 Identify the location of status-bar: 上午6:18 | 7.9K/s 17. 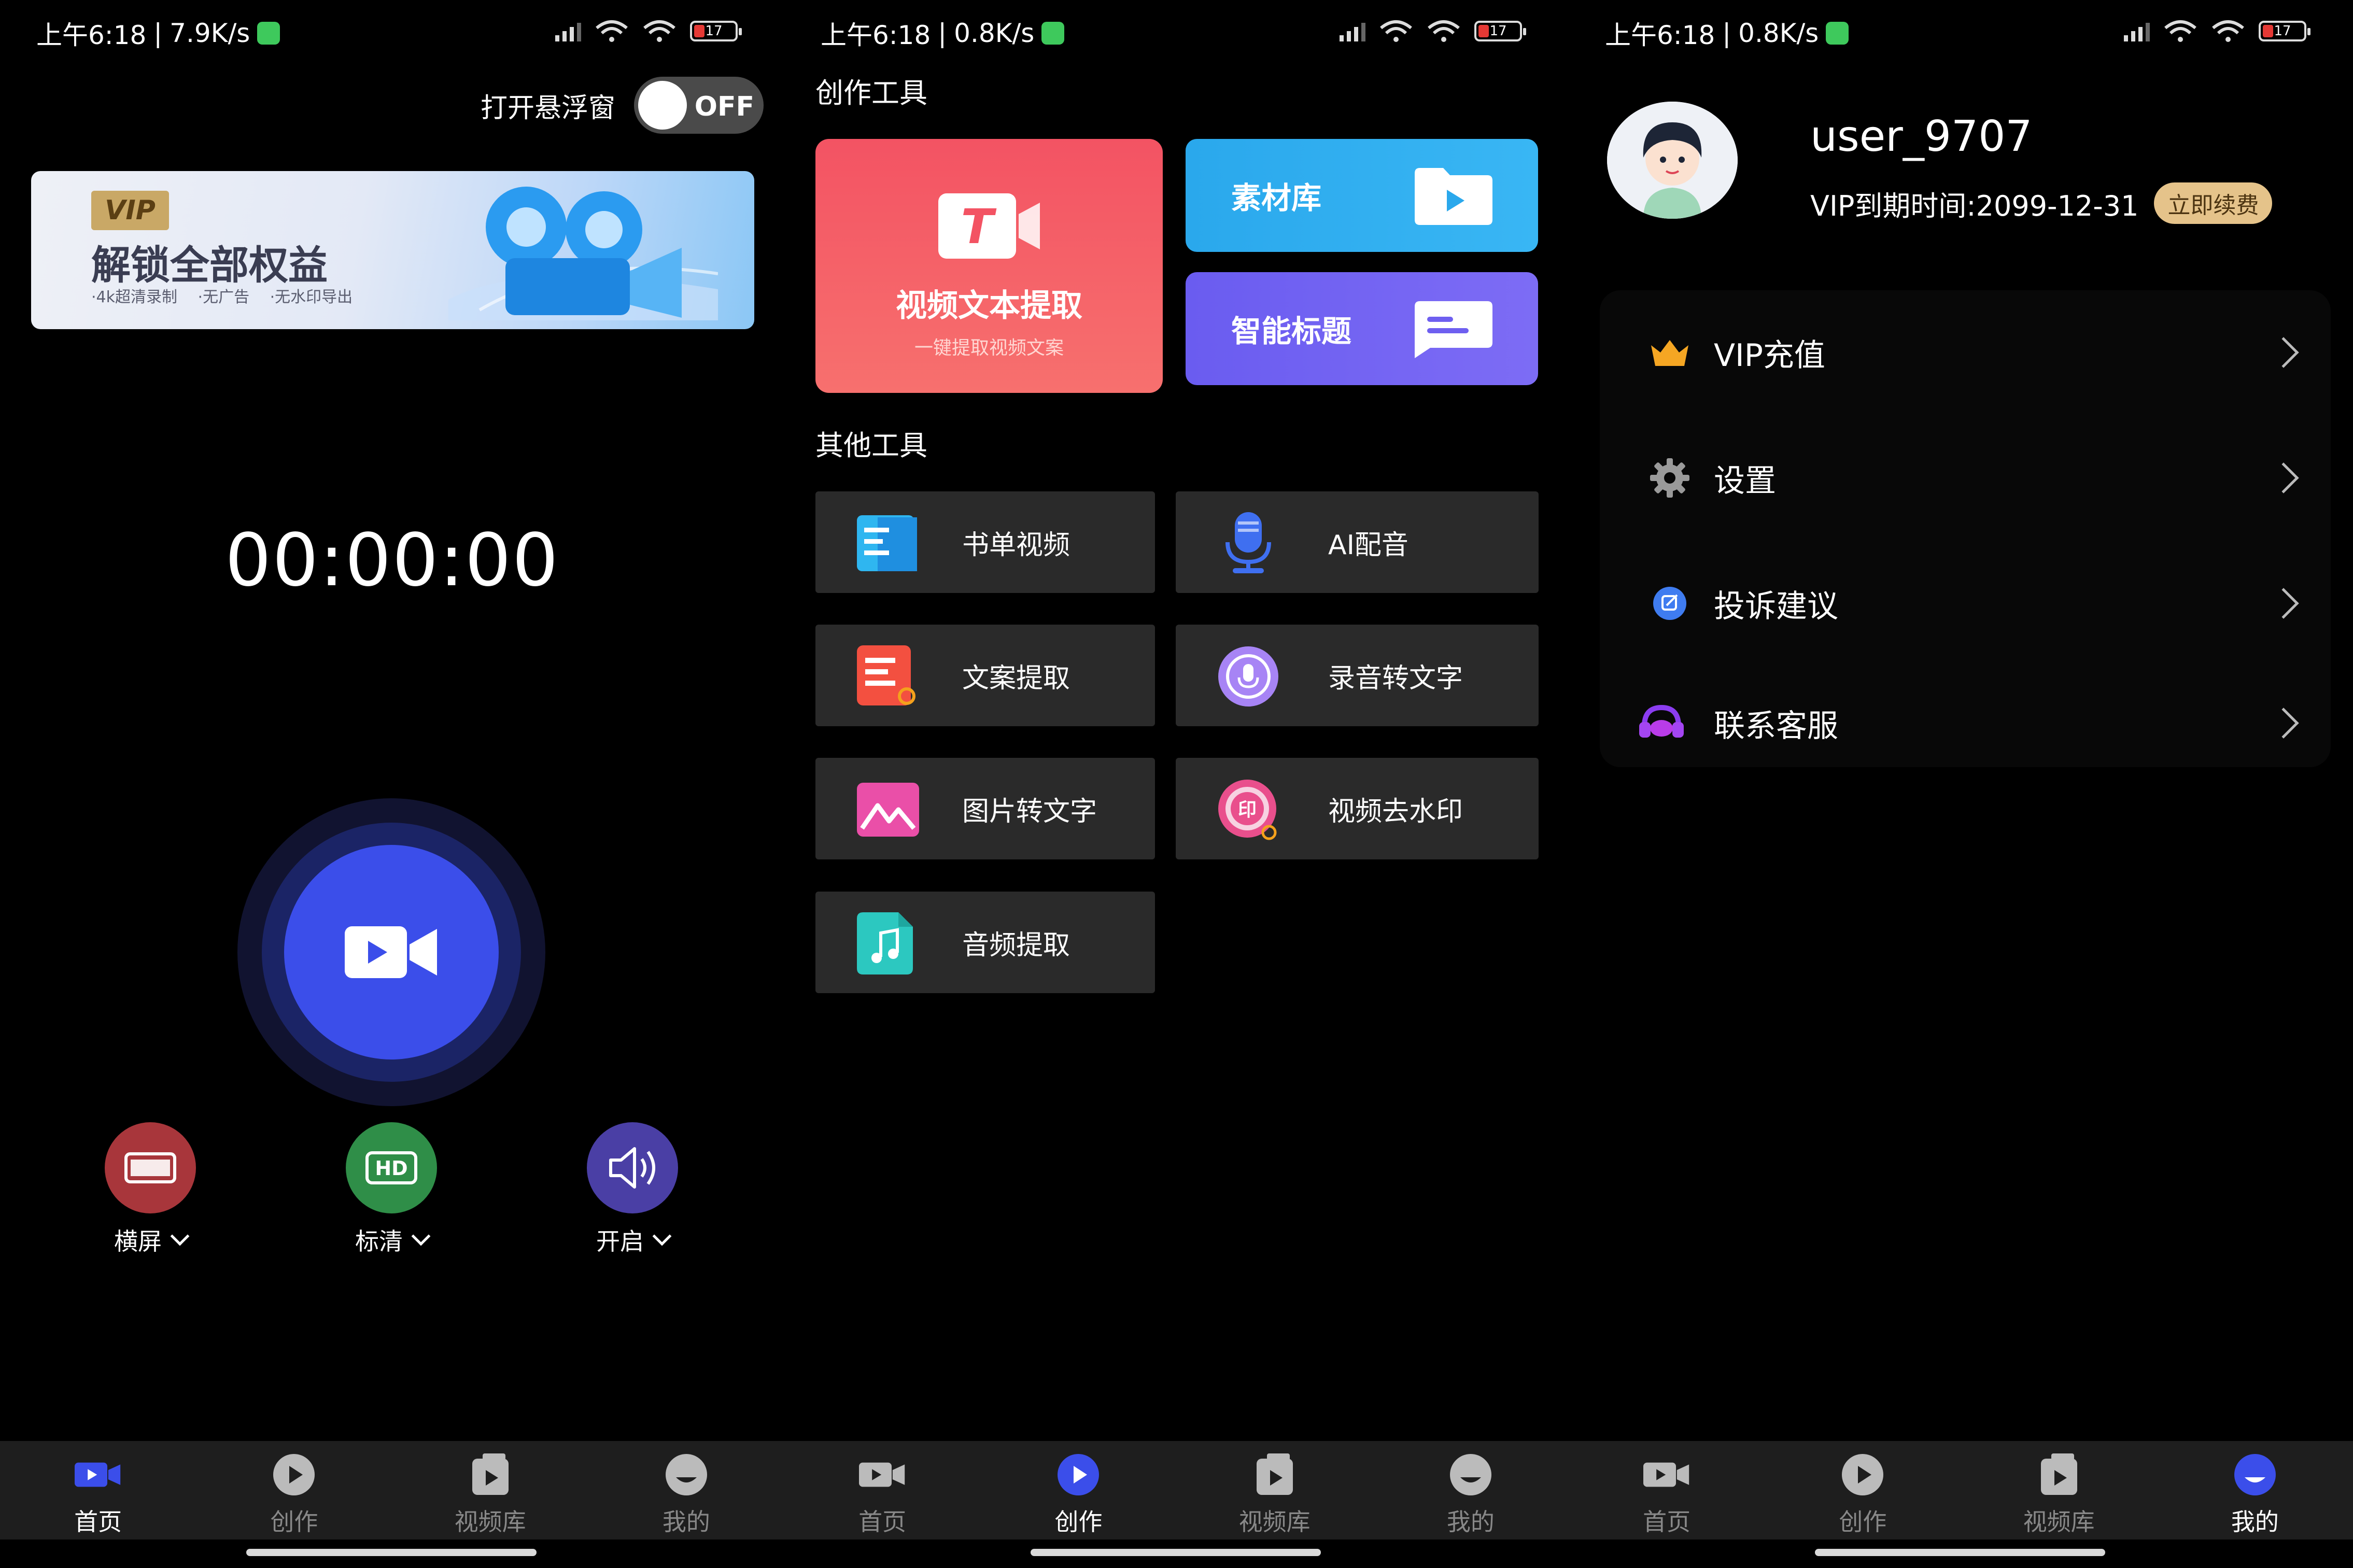
(392, 33).